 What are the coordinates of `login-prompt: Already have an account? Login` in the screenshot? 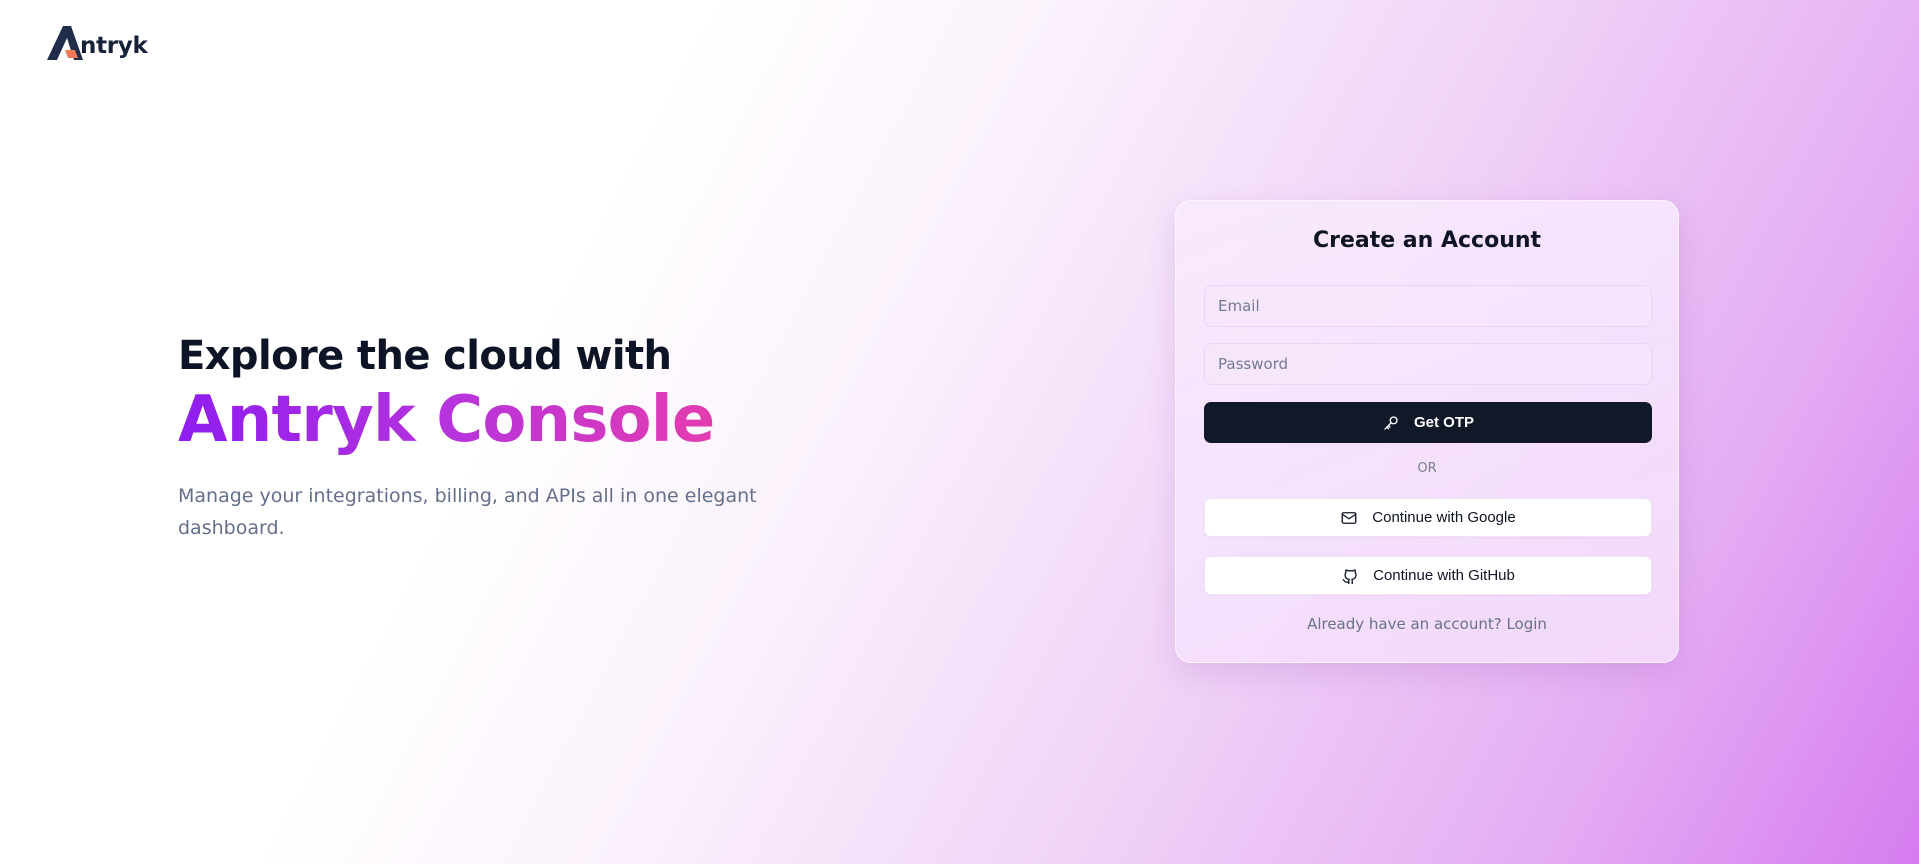 It's located at (1427, 624).